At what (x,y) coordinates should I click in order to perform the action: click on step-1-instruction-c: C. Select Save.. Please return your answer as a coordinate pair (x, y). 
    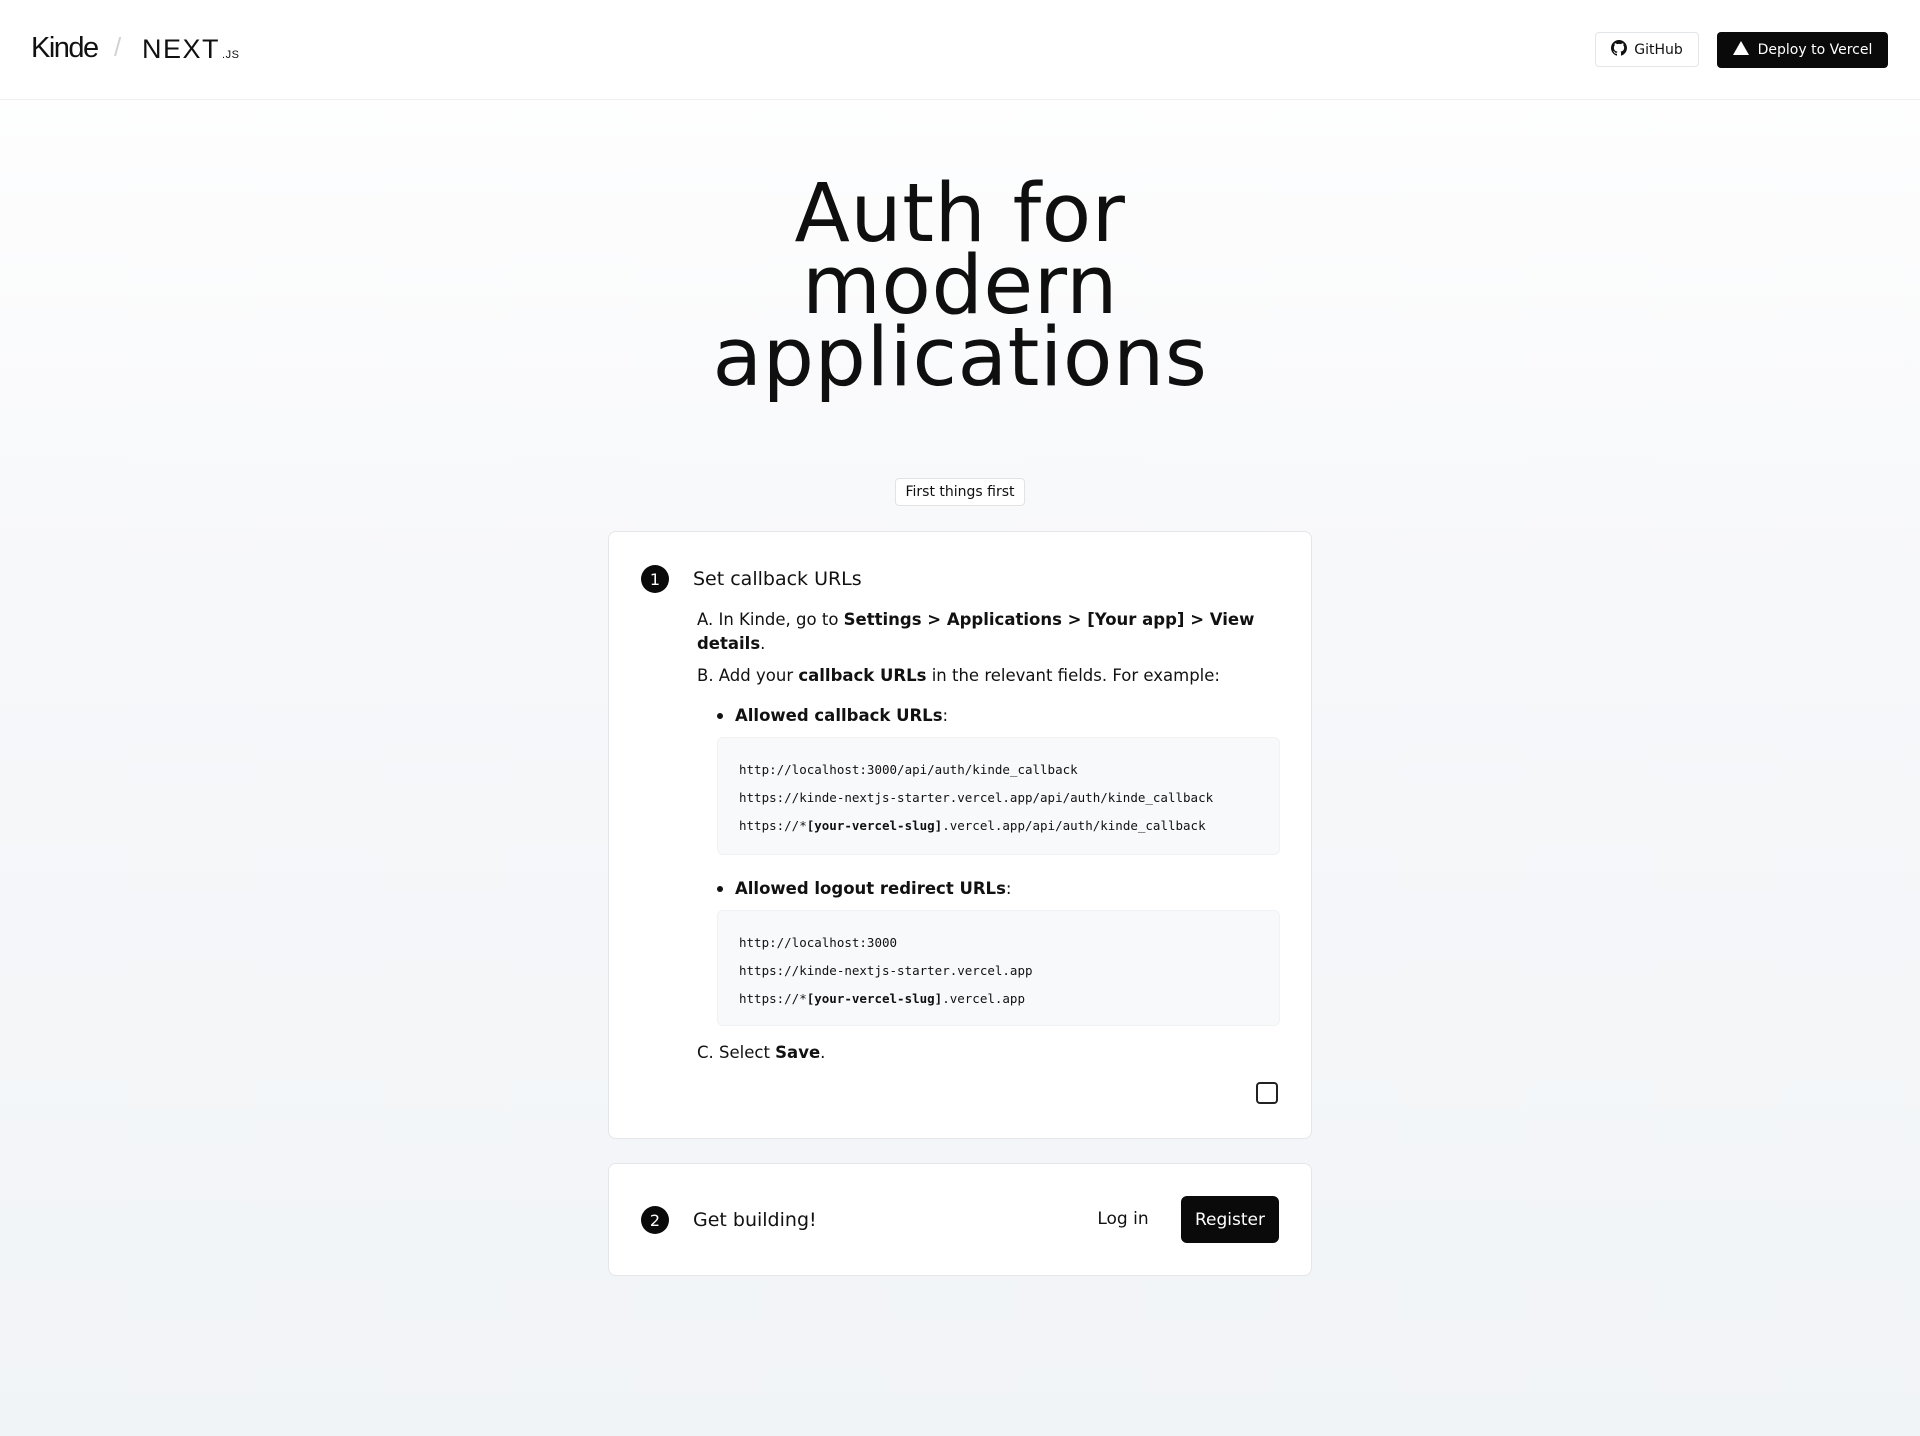
    Looking at the image, I should click on (761, 1053).